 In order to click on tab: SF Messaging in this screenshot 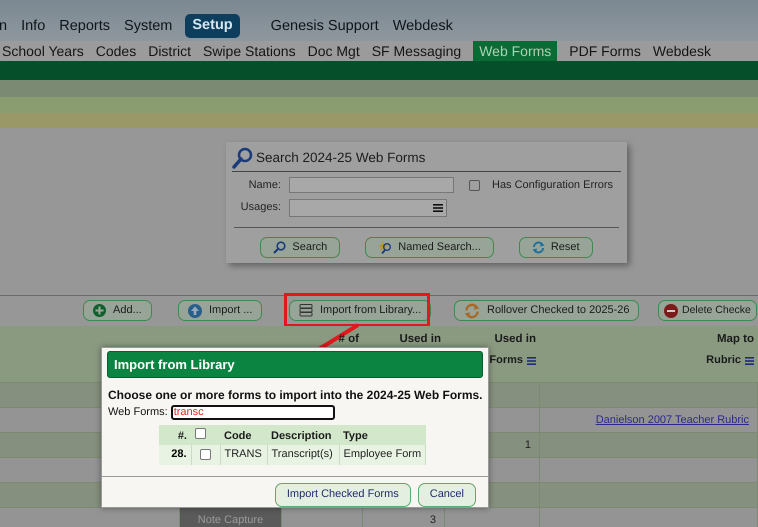, I will do `click(417, 51)`.